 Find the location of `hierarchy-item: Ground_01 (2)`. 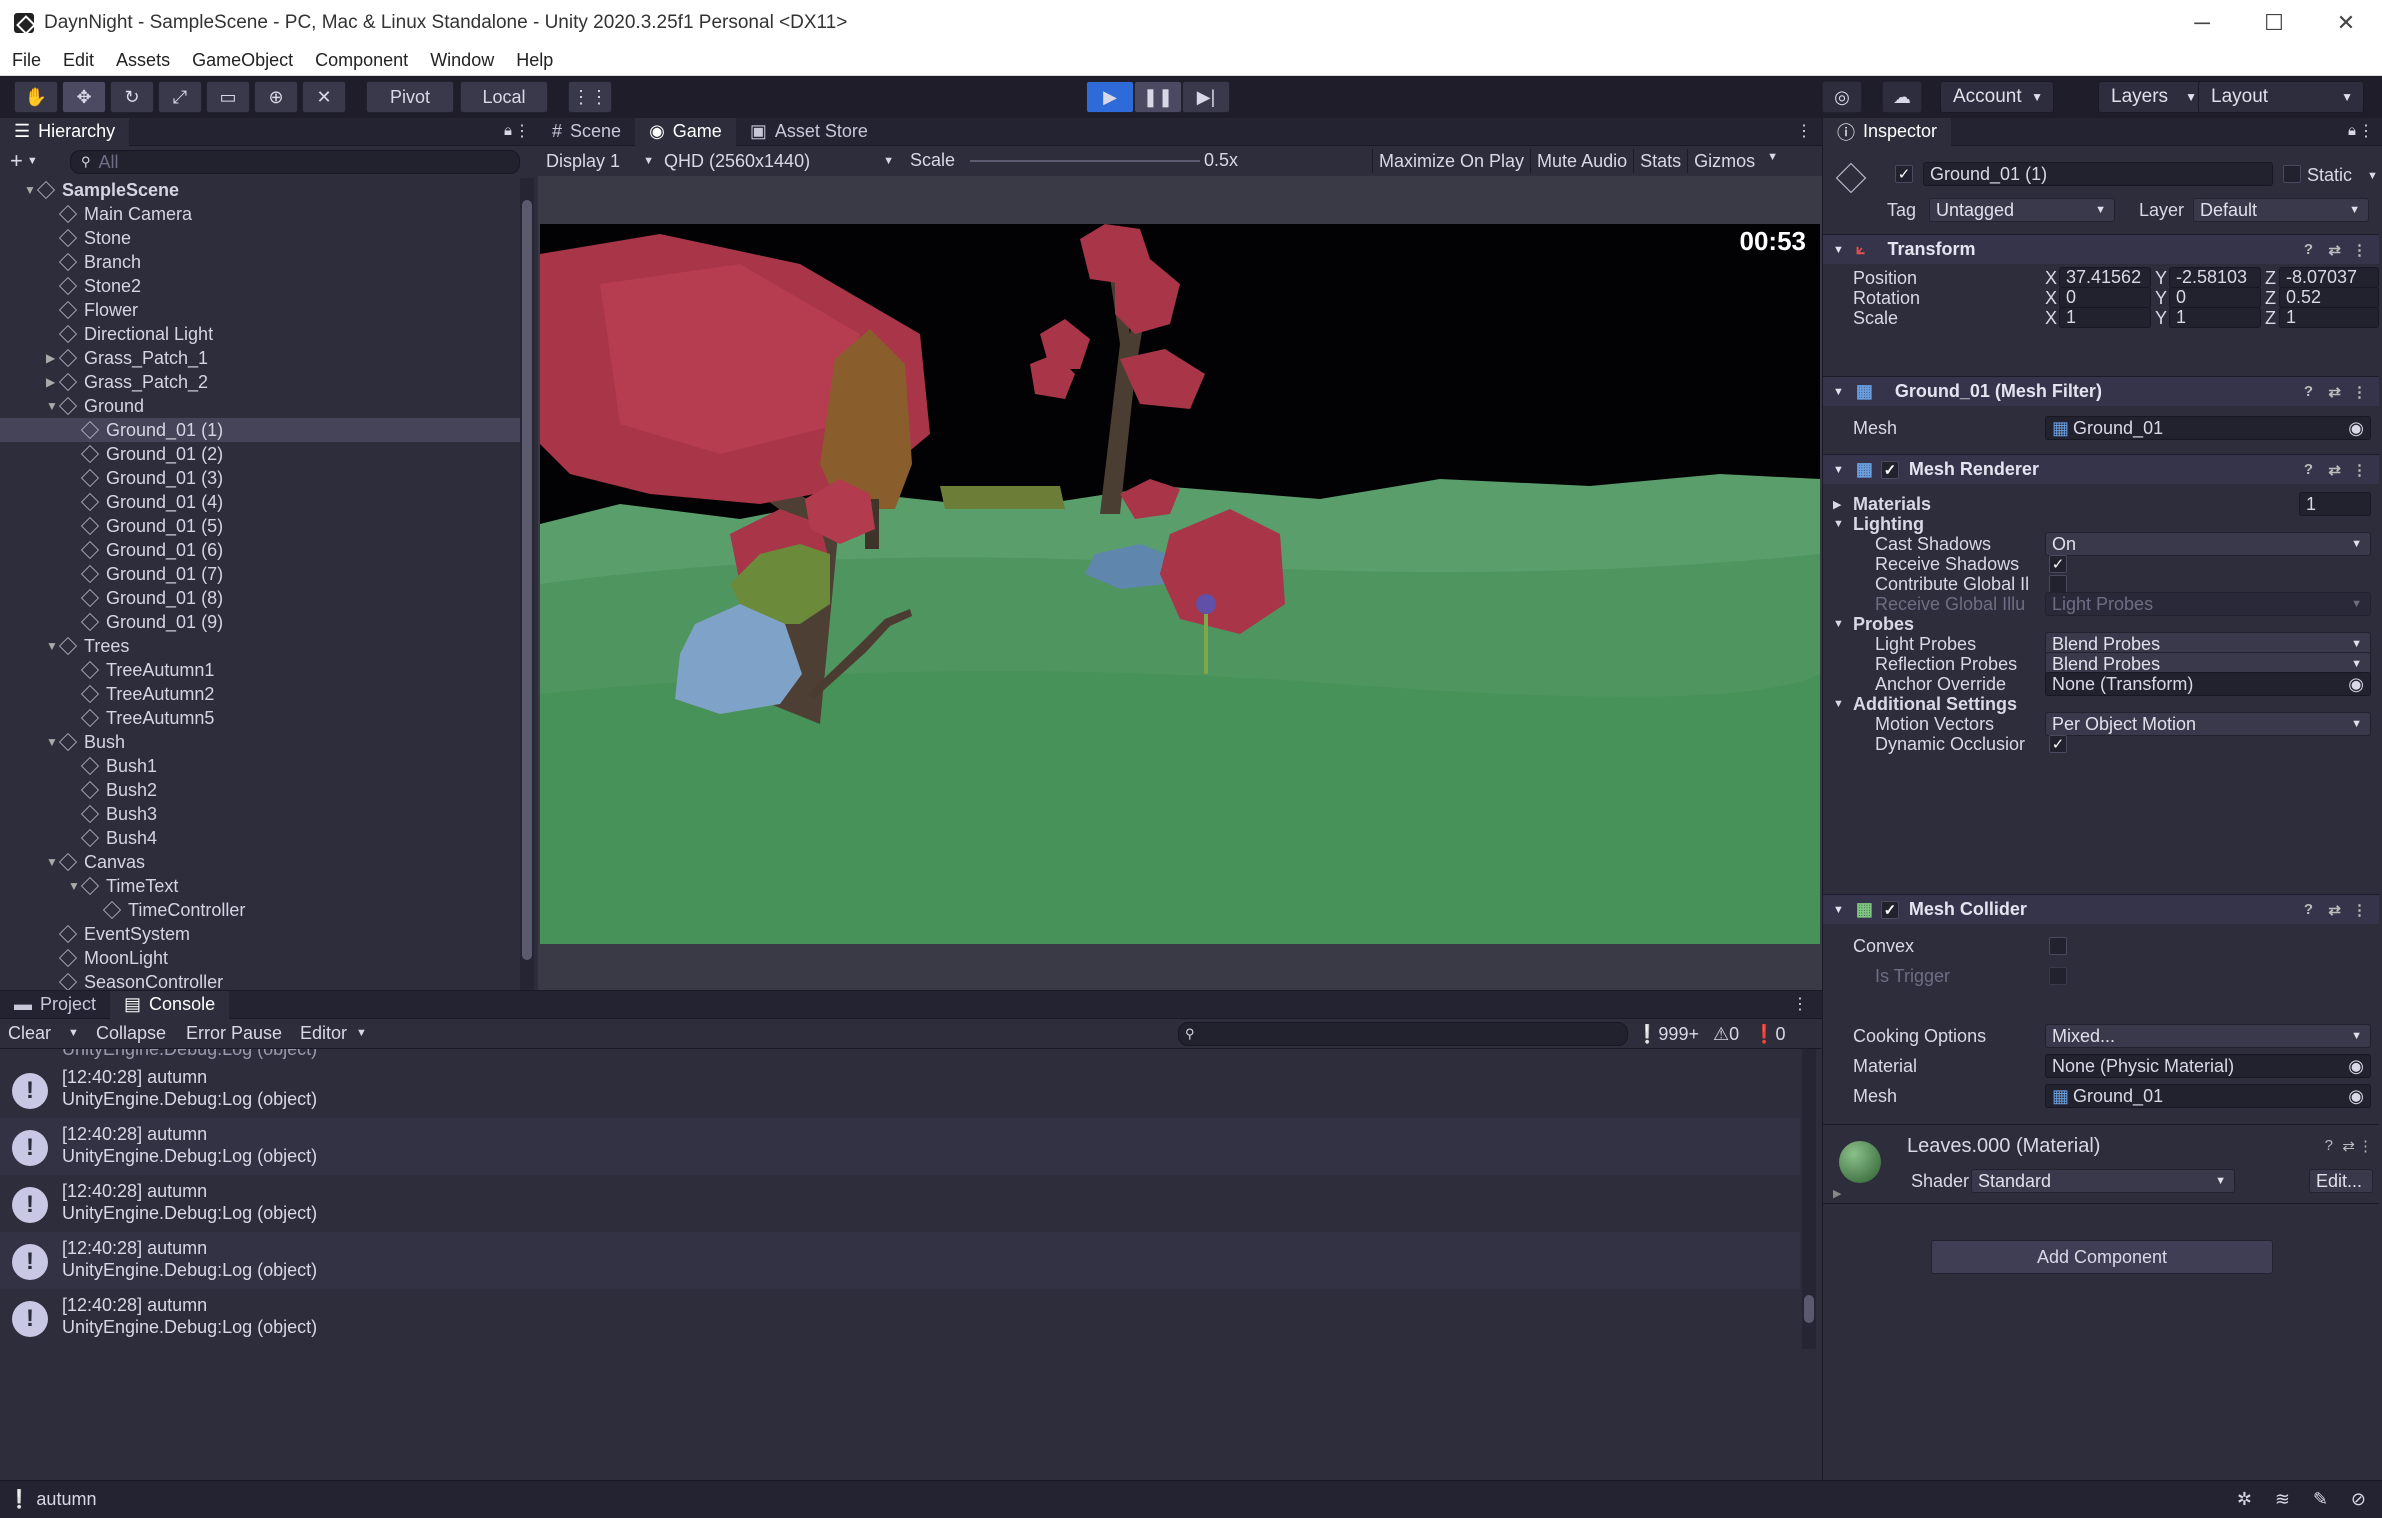

hierarchy-item: Ground_01 (2) is located at coordinates (260, 454).